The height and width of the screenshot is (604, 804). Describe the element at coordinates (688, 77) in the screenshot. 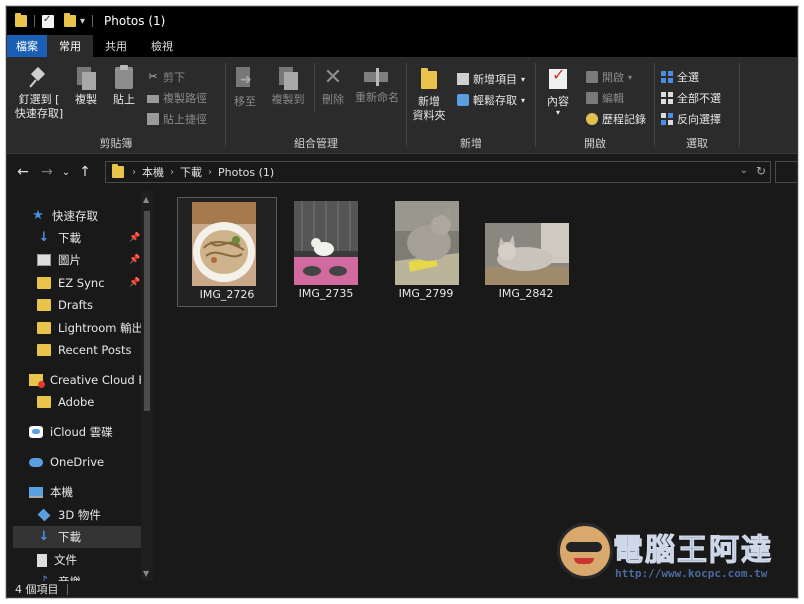

I see `select-all-label: 全選` at that location.